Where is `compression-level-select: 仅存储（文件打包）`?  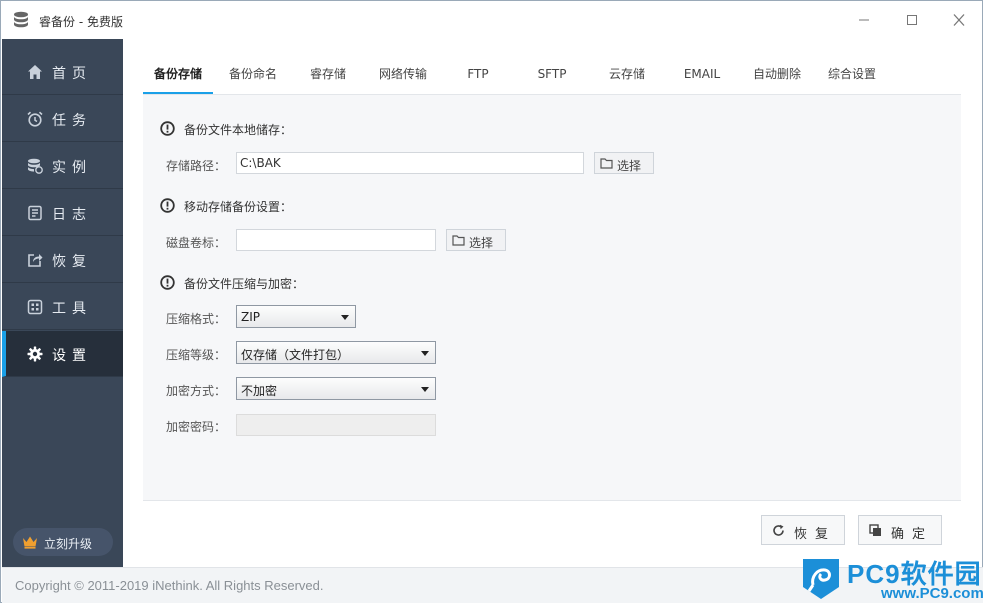 compression-level-select: 仅存储（文件打包） is located at coordinates (336, 352).